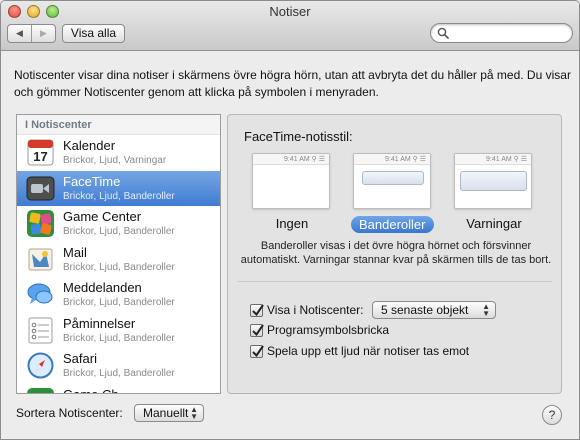  I want to click on sort-popup: Manuellt ▲ ▼, so click(169, 413).